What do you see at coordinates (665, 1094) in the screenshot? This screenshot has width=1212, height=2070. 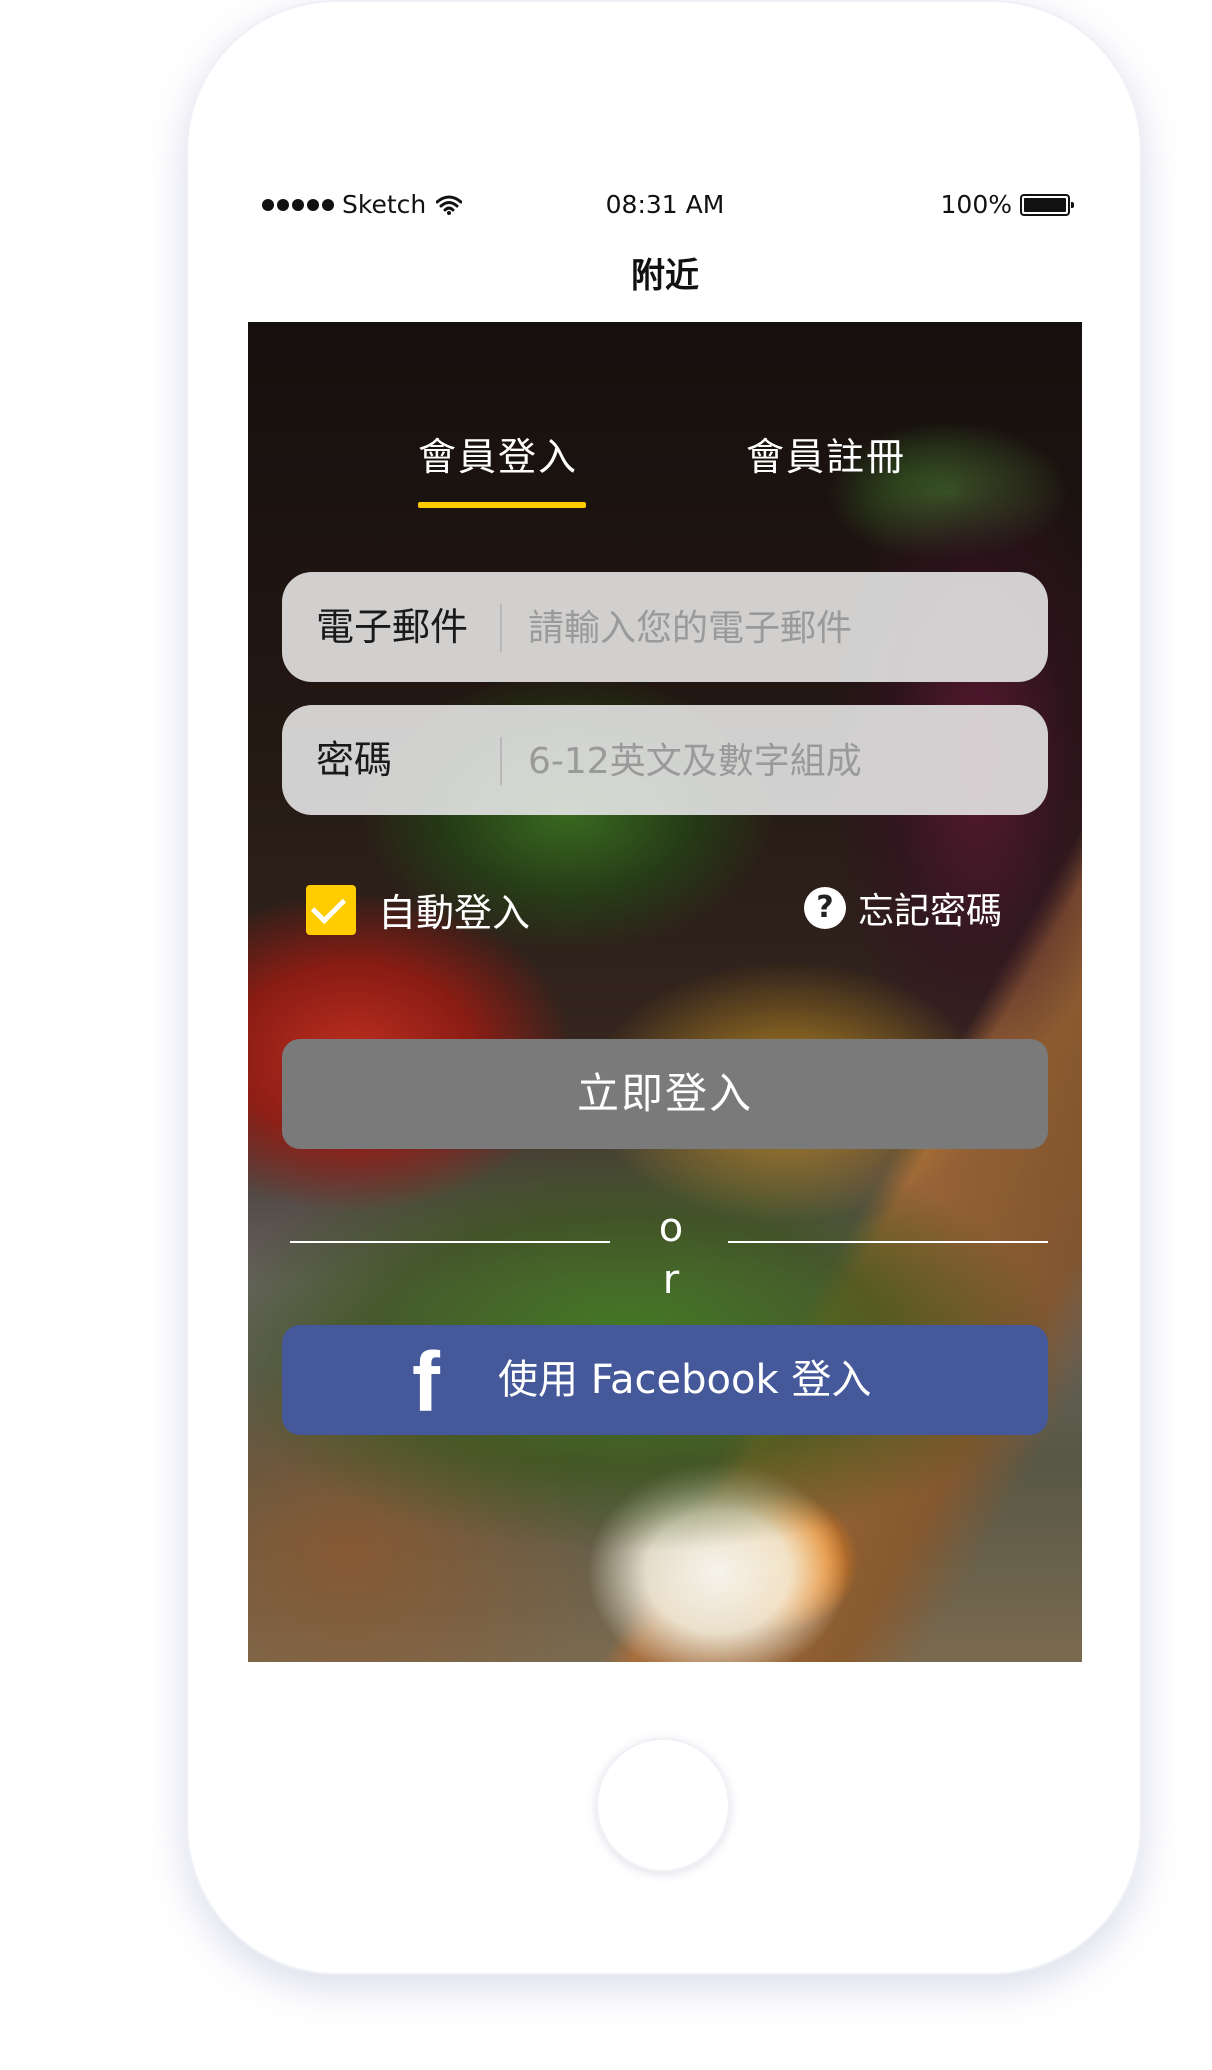 I see `login-button: 立即登入` at bounding box center [665, 1094].